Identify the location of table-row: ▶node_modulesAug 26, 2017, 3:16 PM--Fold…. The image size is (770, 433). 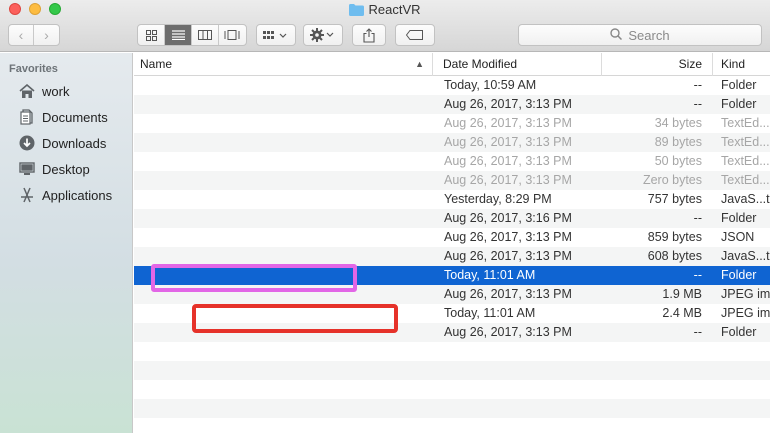
(452, 218).